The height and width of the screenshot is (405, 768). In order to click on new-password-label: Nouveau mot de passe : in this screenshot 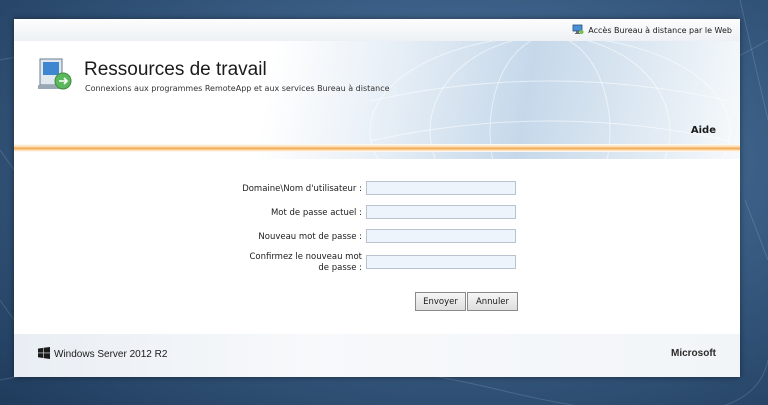, I will do `click(310, 237)`.